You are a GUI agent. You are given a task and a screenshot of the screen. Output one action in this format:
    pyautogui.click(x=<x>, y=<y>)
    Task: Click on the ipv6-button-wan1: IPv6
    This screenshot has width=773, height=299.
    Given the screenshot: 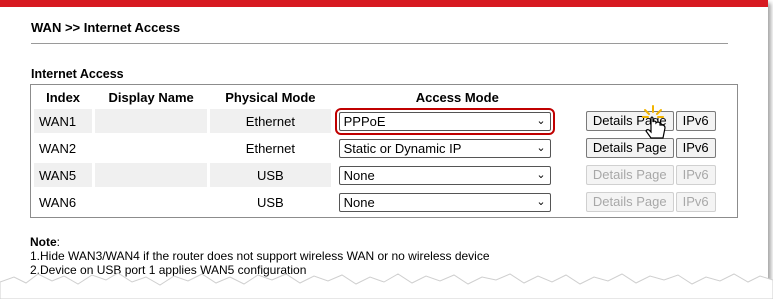 What is the action you would take?
    pyautogui.click(x=695, y=121)
    